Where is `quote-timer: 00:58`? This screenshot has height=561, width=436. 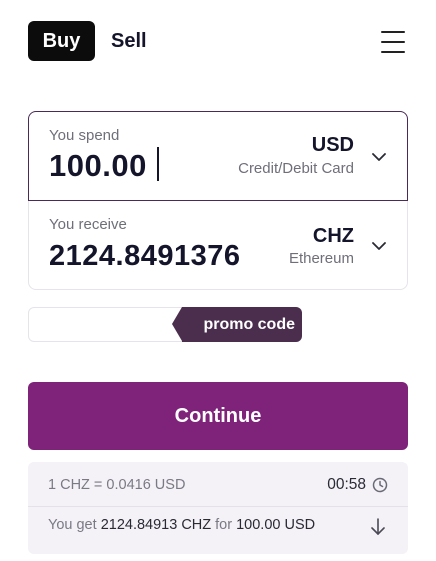
quote-timer: 00:58 is located at coordinates (346, 484).